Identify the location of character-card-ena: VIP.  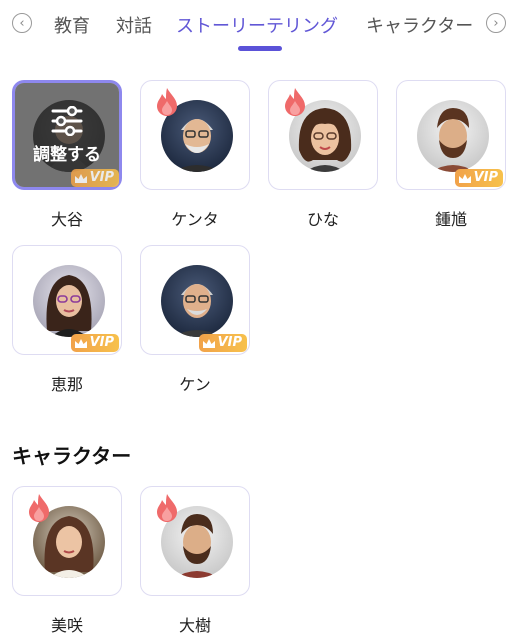
(67, 300).